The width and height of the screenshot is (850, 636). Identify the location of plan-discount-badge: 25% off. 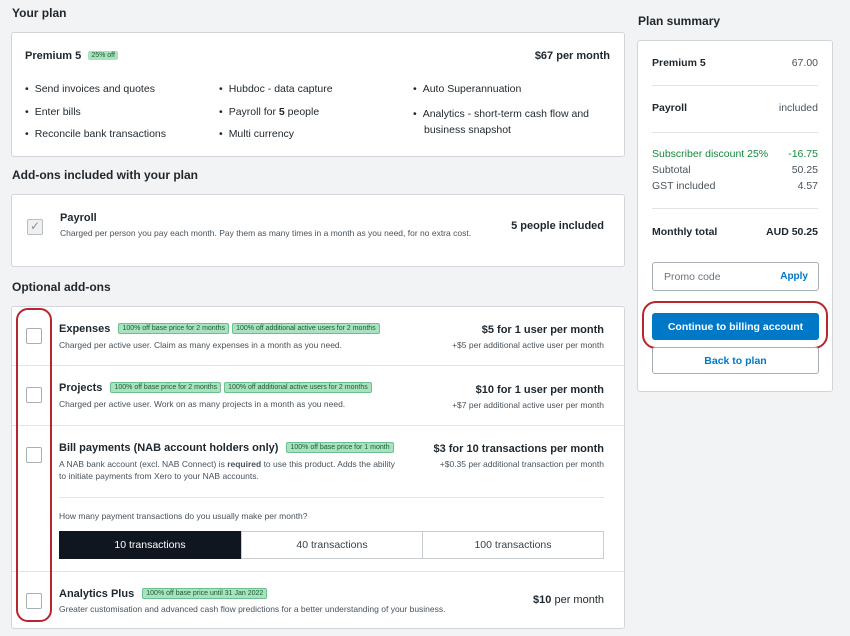
(103, 55).